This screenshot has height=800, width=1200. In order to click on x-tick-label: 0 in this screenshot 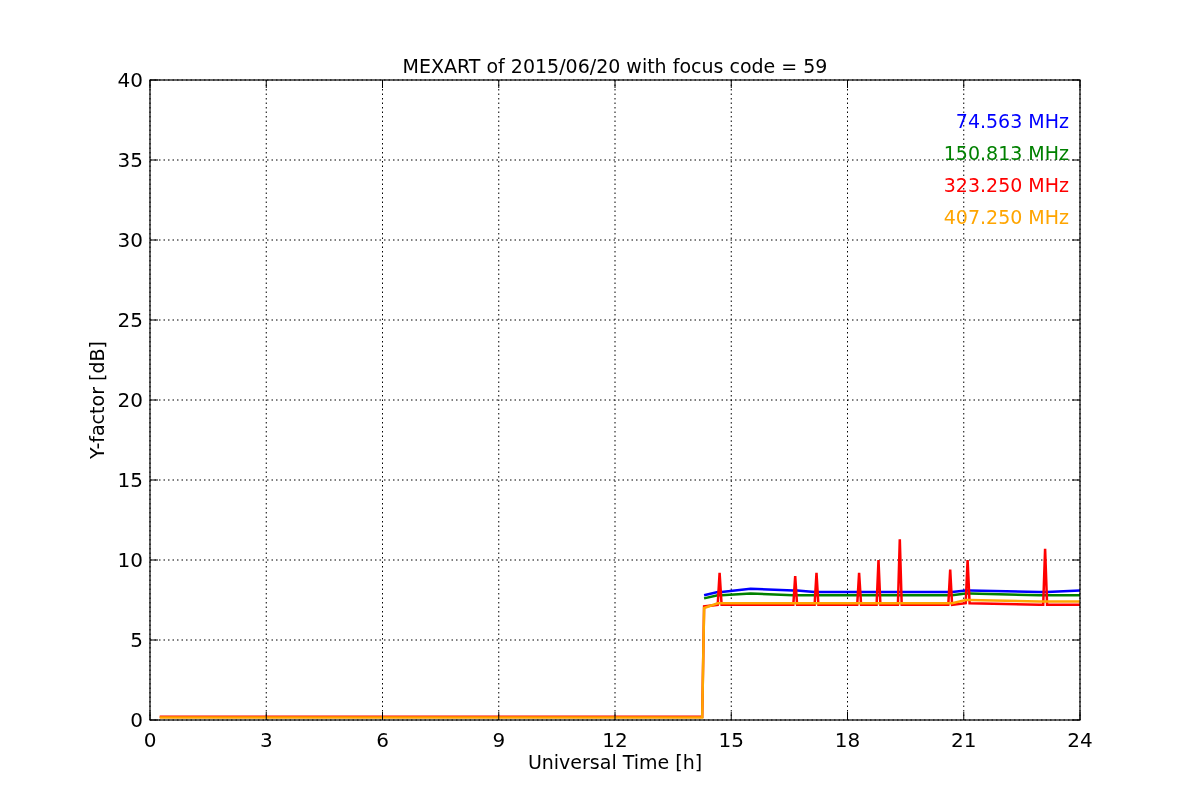, I will do `click(150, 740)`.